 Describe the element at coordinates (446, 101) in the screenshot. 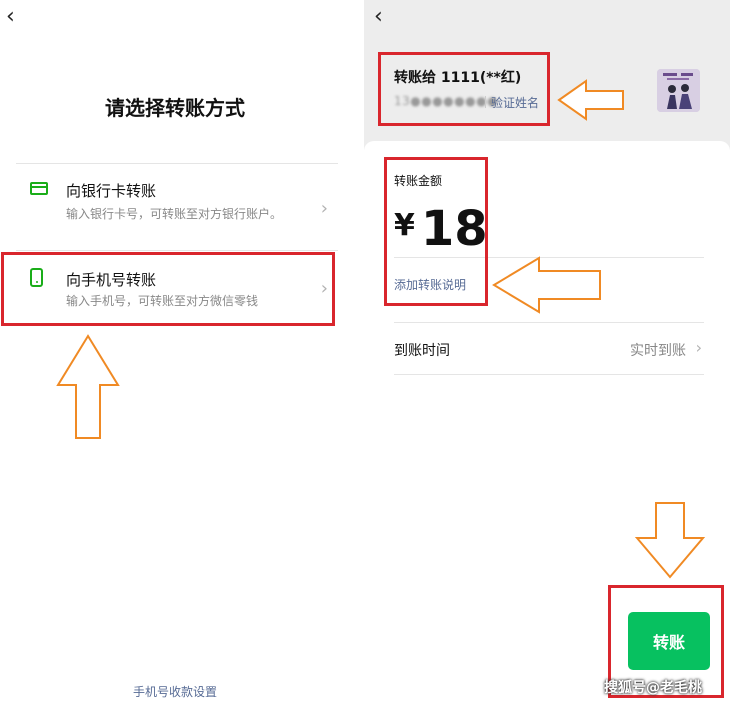

I see `payee-phone: 13●●●●●●●●` at that location.